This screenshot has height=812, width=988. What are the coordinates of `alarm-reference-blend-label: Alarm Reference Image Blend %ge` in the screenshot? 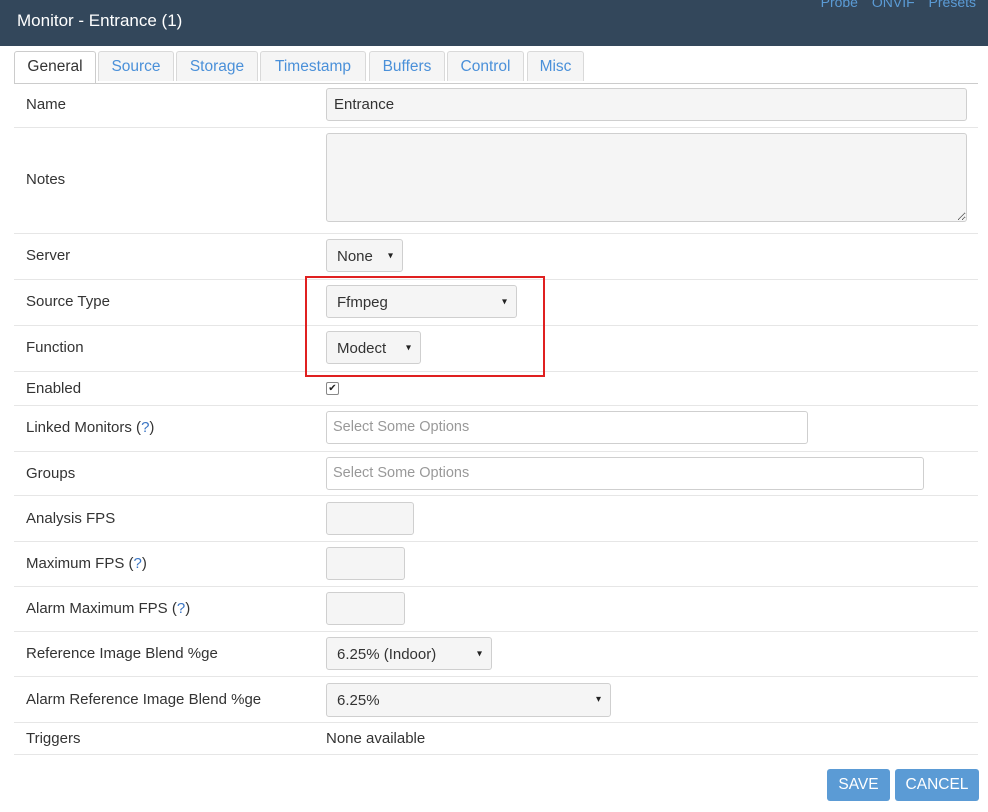 It's located at (144, 699).